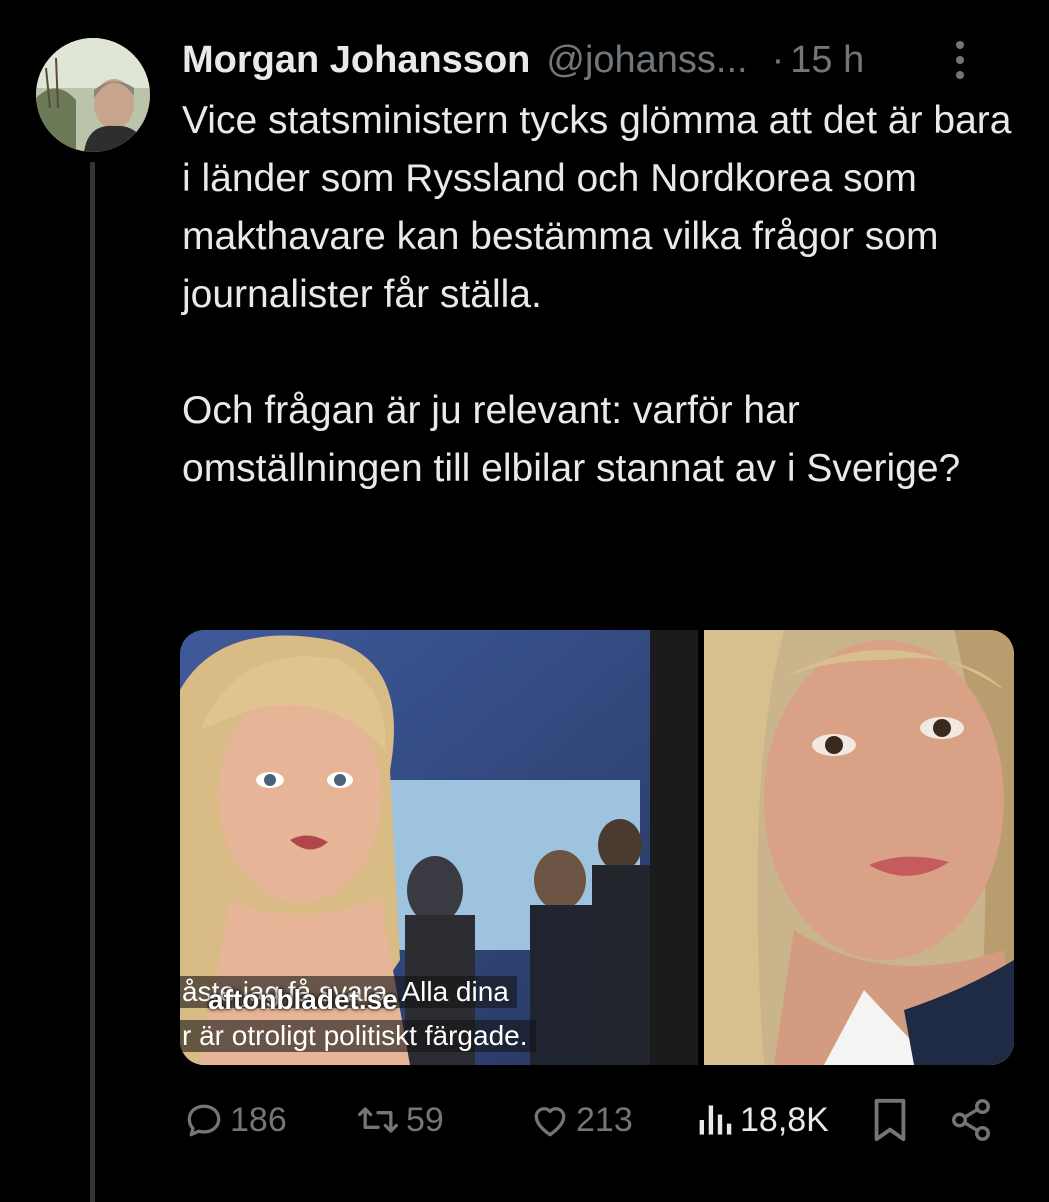  I want to click on avatar-image, so click(93, 95).